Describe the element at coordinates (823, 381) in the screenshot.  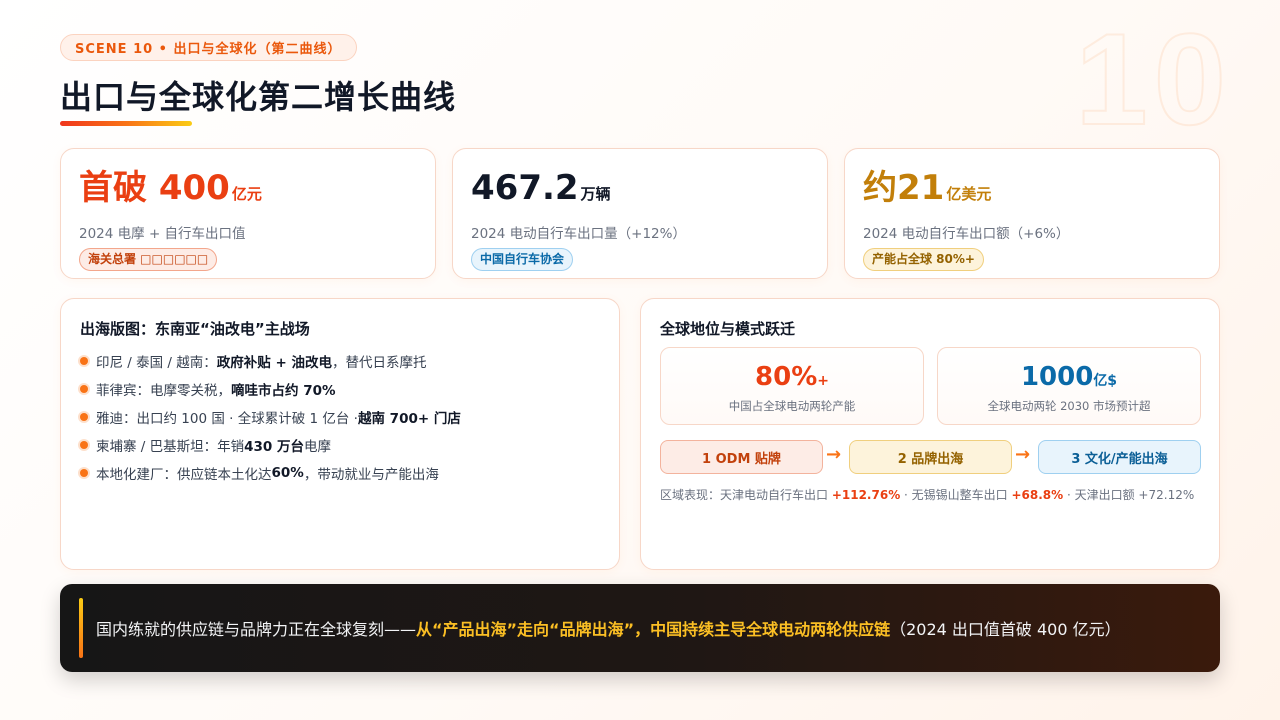
I see `metric-suffix: +` at that location.